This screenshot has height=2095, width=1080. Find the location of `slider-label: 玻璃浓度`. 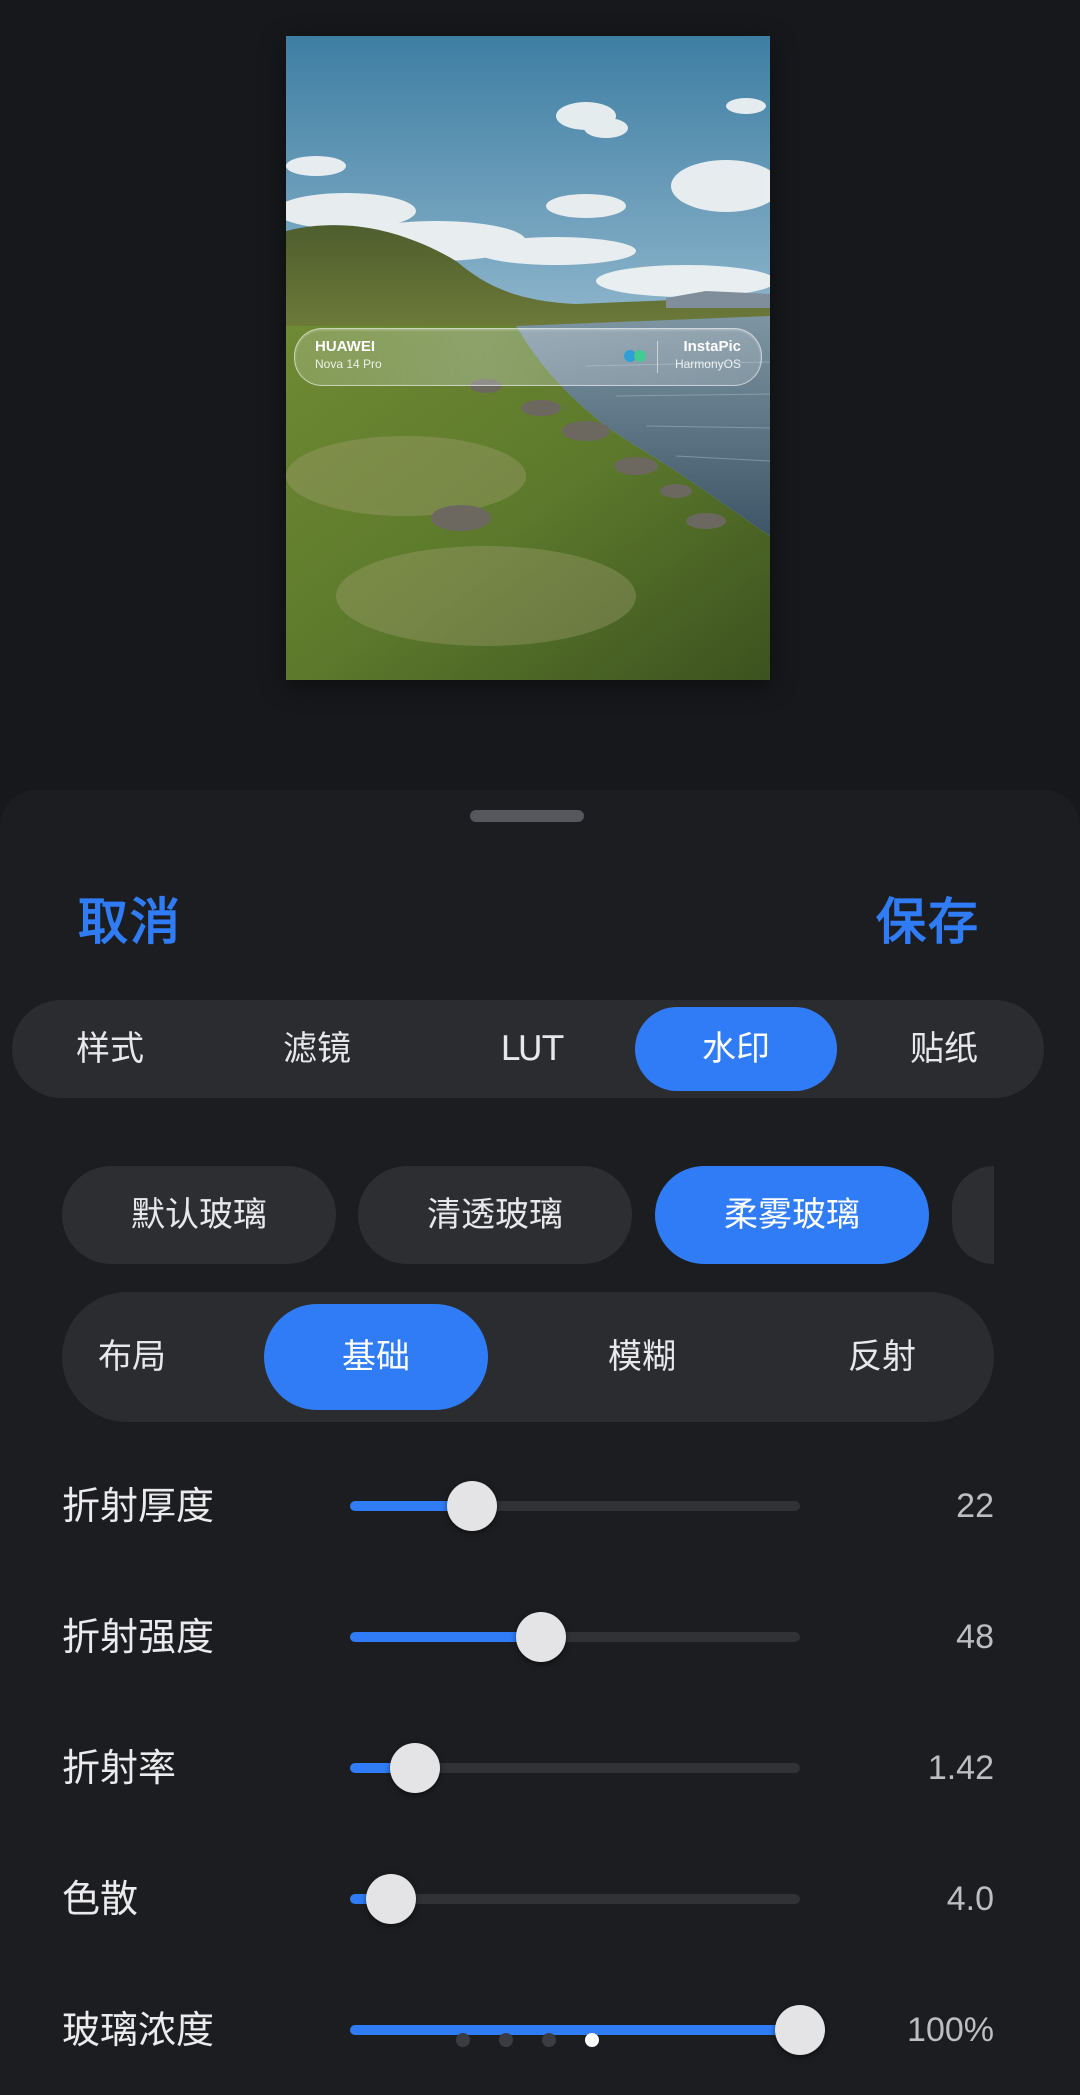

slider-label: 玻璃浓度 is located at coordinates (138, 2030).